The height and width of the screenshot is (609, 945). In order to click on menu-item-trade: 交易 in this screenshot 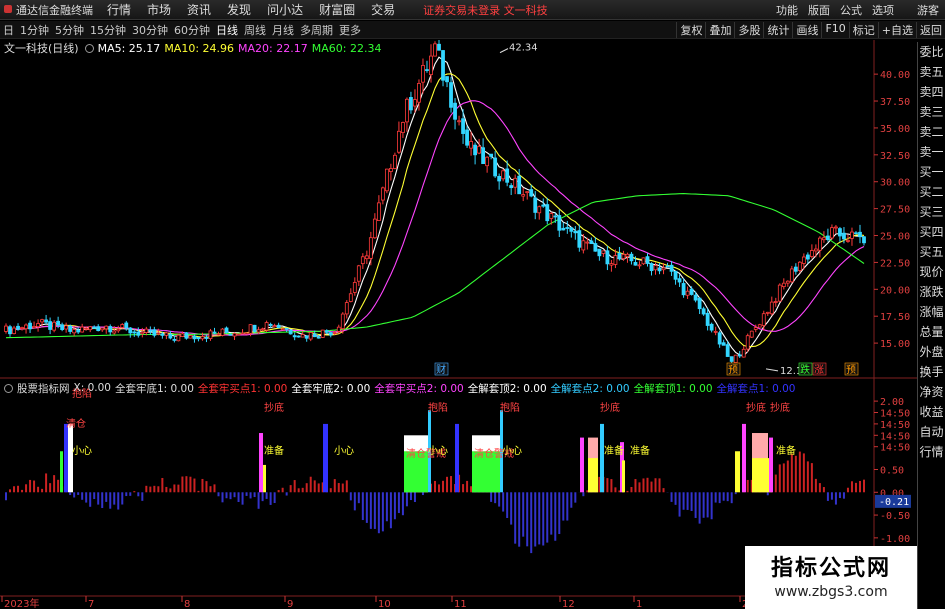, I will do `click(383, 9)`.